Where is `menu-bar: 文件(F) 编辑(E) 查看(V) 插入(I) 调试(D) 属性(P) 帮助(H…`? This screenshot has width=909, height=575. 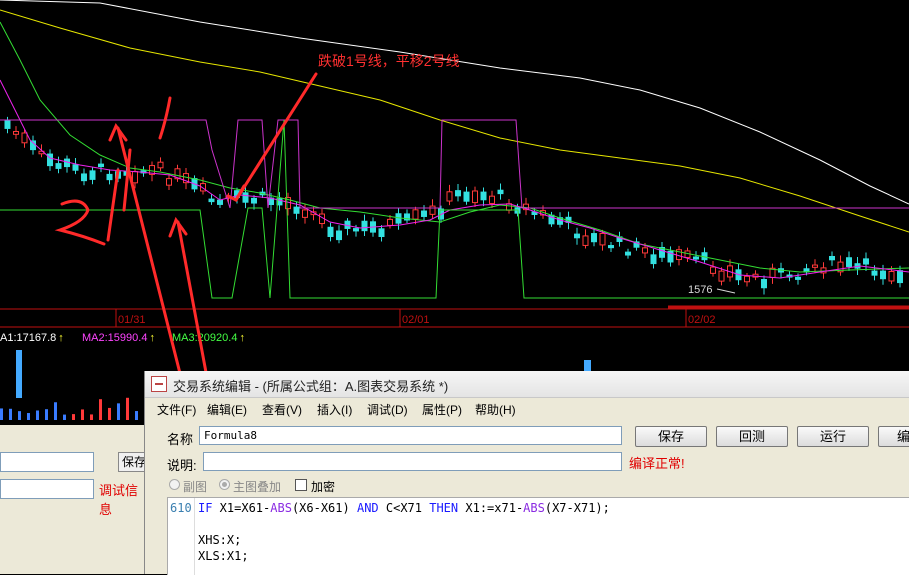 menu-bar: 文件(F) 编辑(E) 查看(V) 插入(I) 调试(D) 属性(P) 帮助(H… is located at coordinates (527, 410).